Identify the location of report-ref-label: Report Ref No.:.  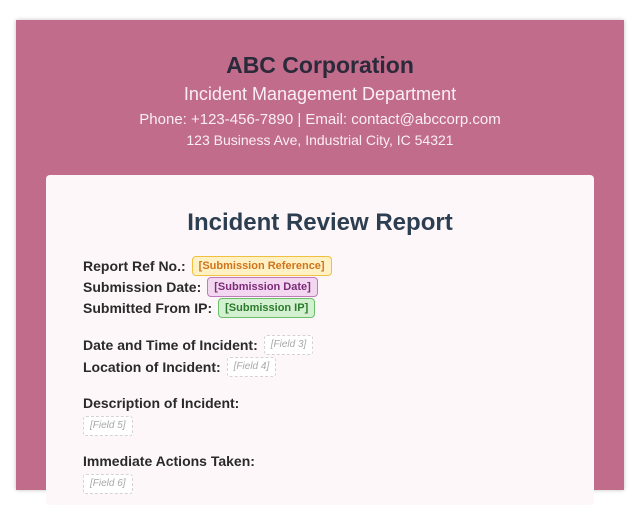
(134, 266).